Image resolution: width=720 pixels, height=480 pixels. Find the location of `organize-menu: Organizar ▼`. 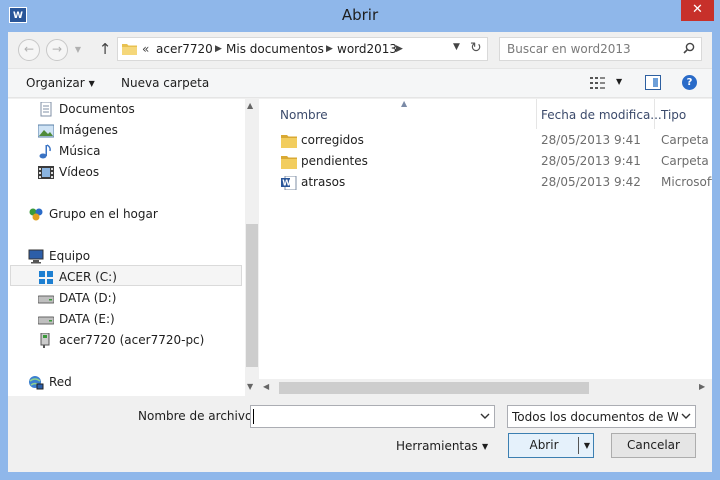

organize-menu: Organizar ▼ is located at coordinates (60, 83).